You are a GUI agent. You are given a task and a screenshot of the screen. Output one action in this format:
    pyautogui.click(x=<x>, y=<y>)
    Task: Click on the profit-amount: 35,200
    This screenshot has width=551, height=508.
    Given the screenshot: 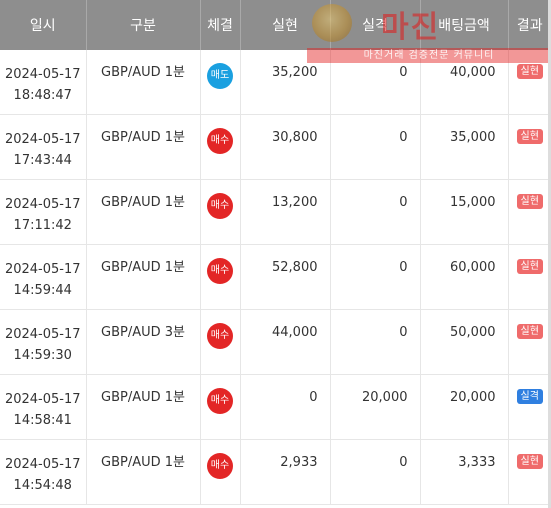 What is the action you would take?
    pyautogui.click(x=295, y=72)
    